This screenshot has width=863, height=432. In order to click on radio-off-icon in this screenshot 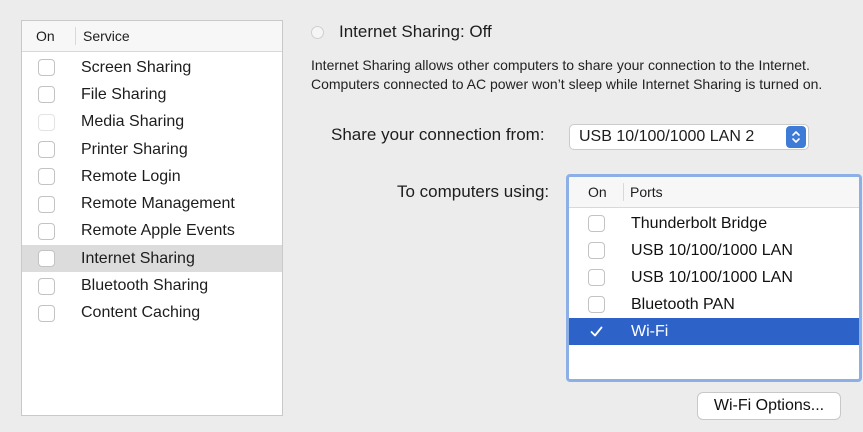, I will do `click(317, 32)`.